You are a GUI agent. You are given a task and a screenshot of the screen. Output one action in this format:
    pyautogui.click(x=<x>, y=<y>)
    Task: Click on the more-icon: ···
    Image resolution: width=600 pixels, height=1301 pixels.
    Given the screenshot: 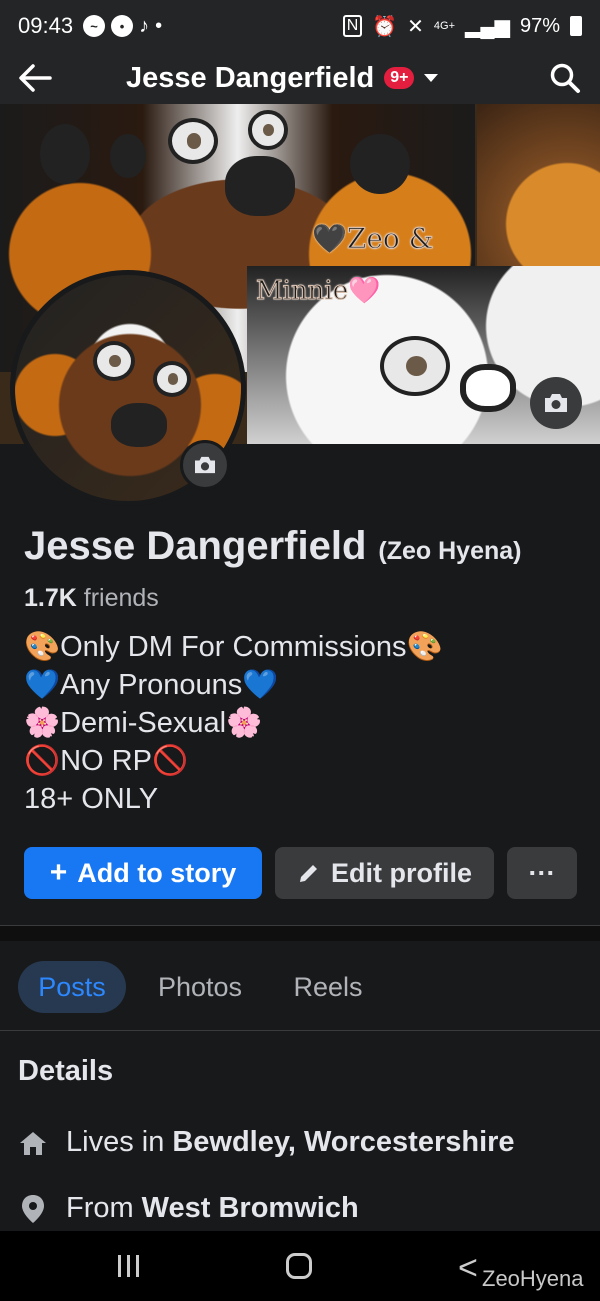 What is the action you would take?
    pyautogui.click(x=542, y=872)
    